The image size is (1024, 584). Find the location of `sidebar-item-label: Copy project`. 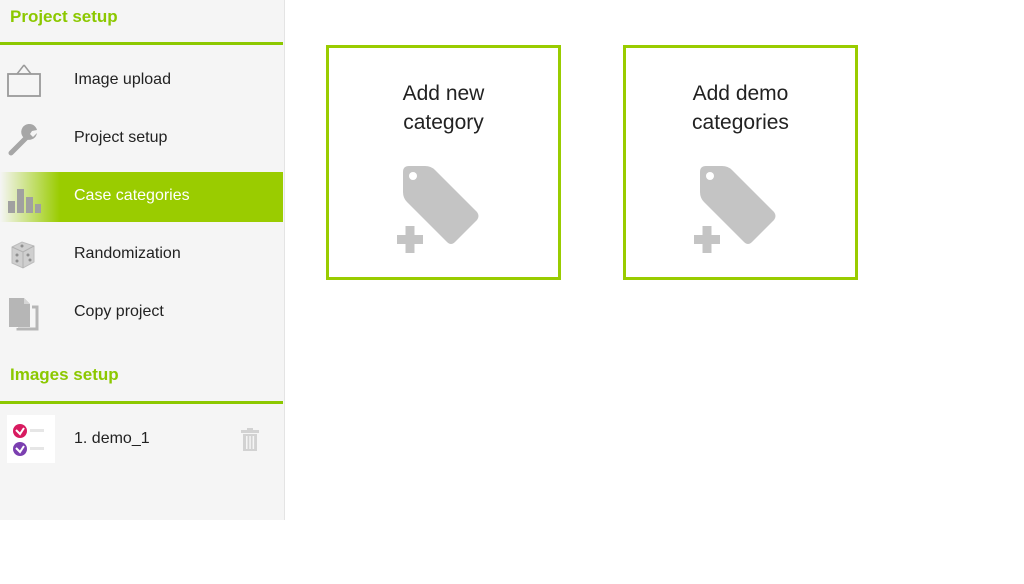

sidebar-item-label: Copy project is located at coordinates (119, 311).